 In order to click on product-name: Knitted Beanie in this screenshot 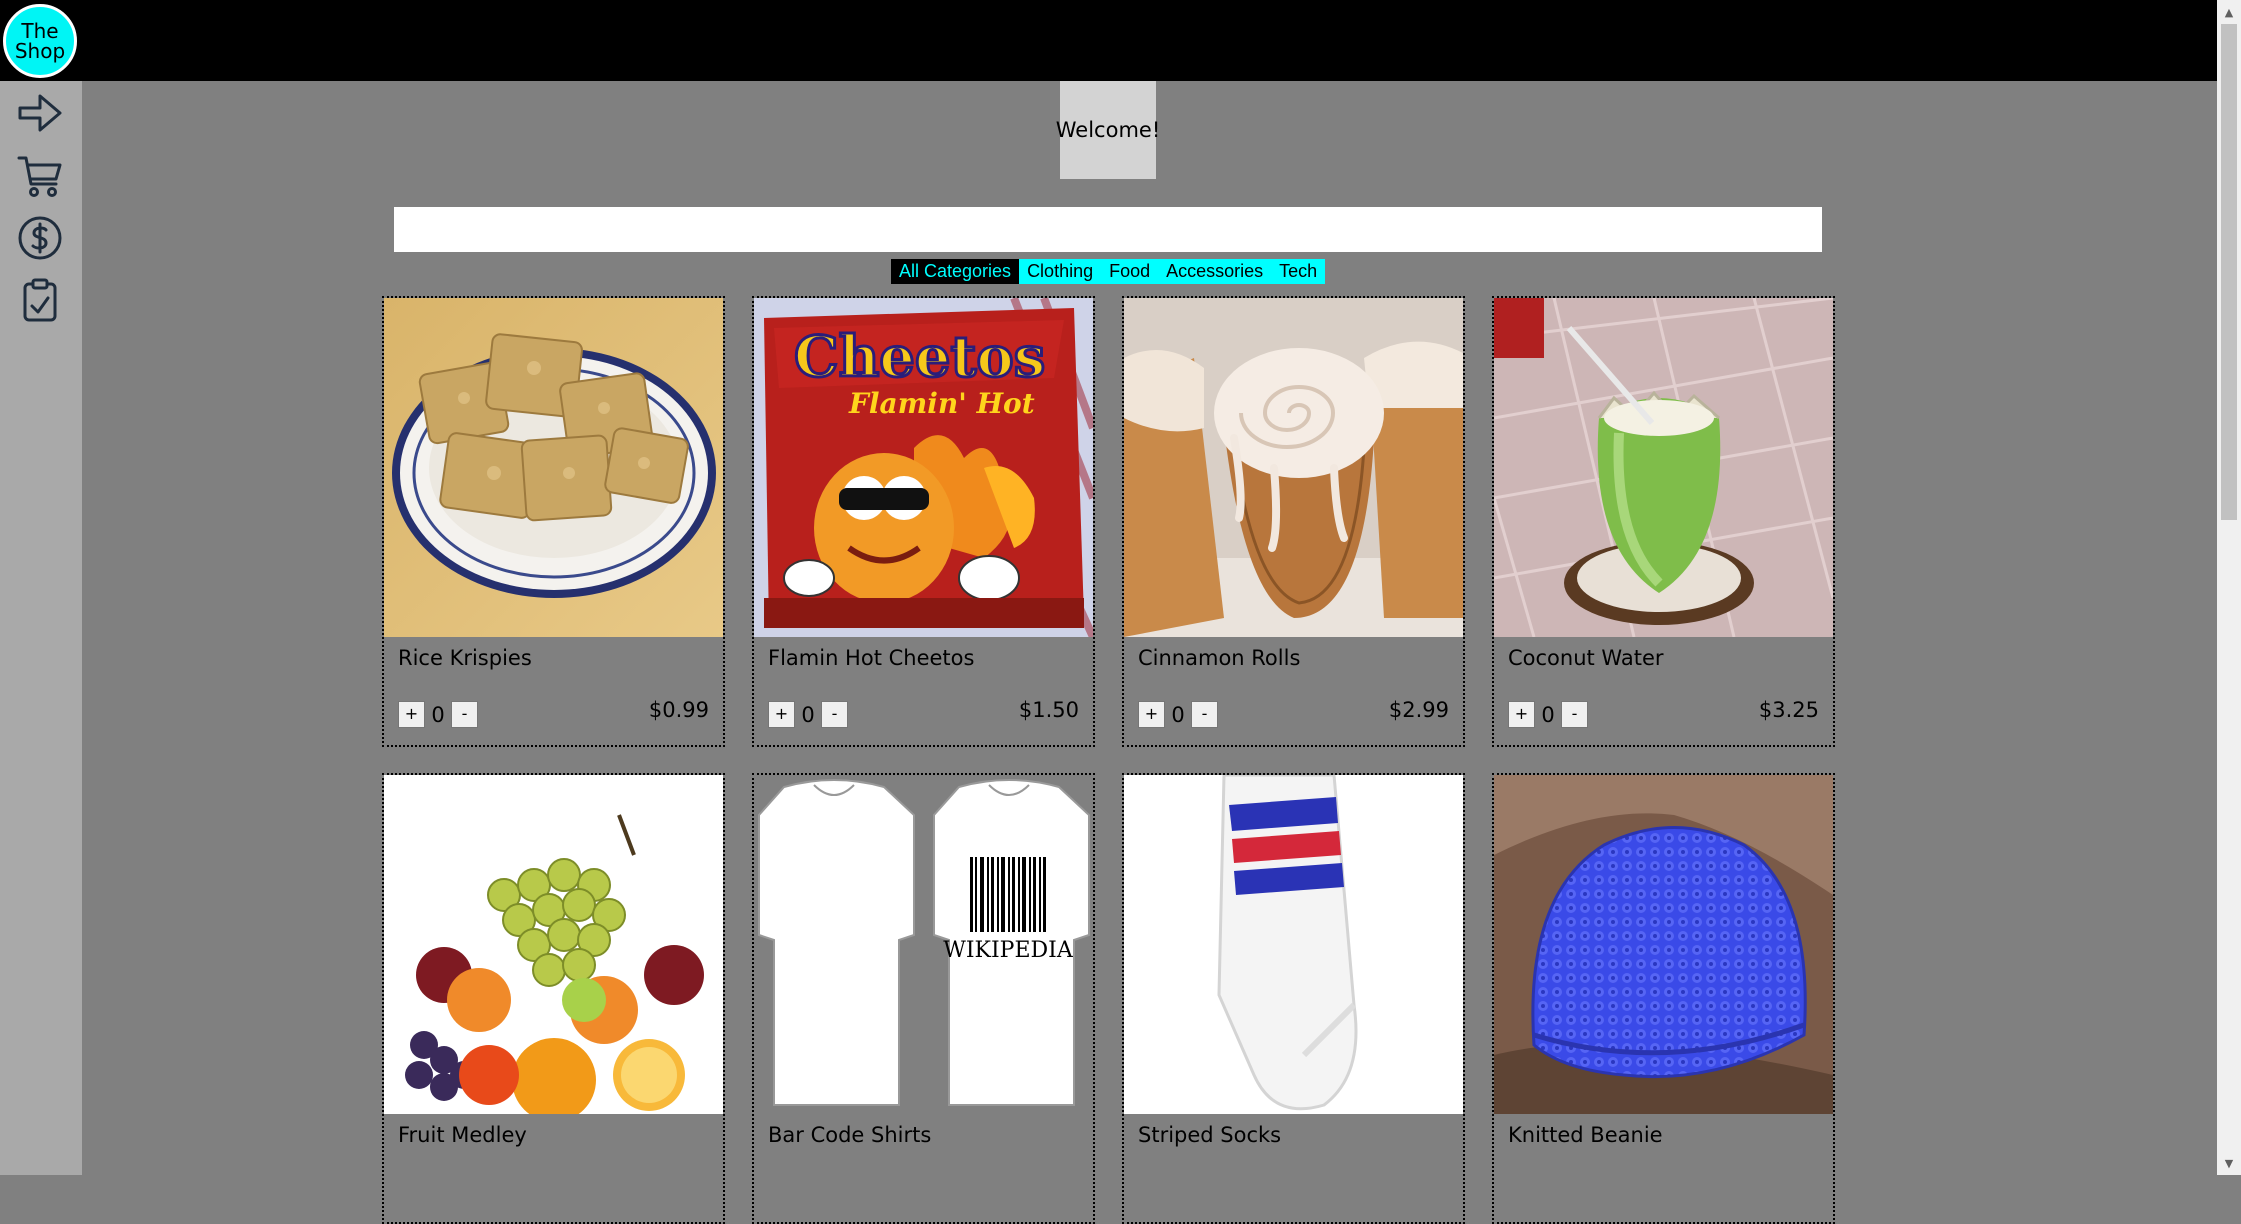, I will do `click(1585, 1135)`.